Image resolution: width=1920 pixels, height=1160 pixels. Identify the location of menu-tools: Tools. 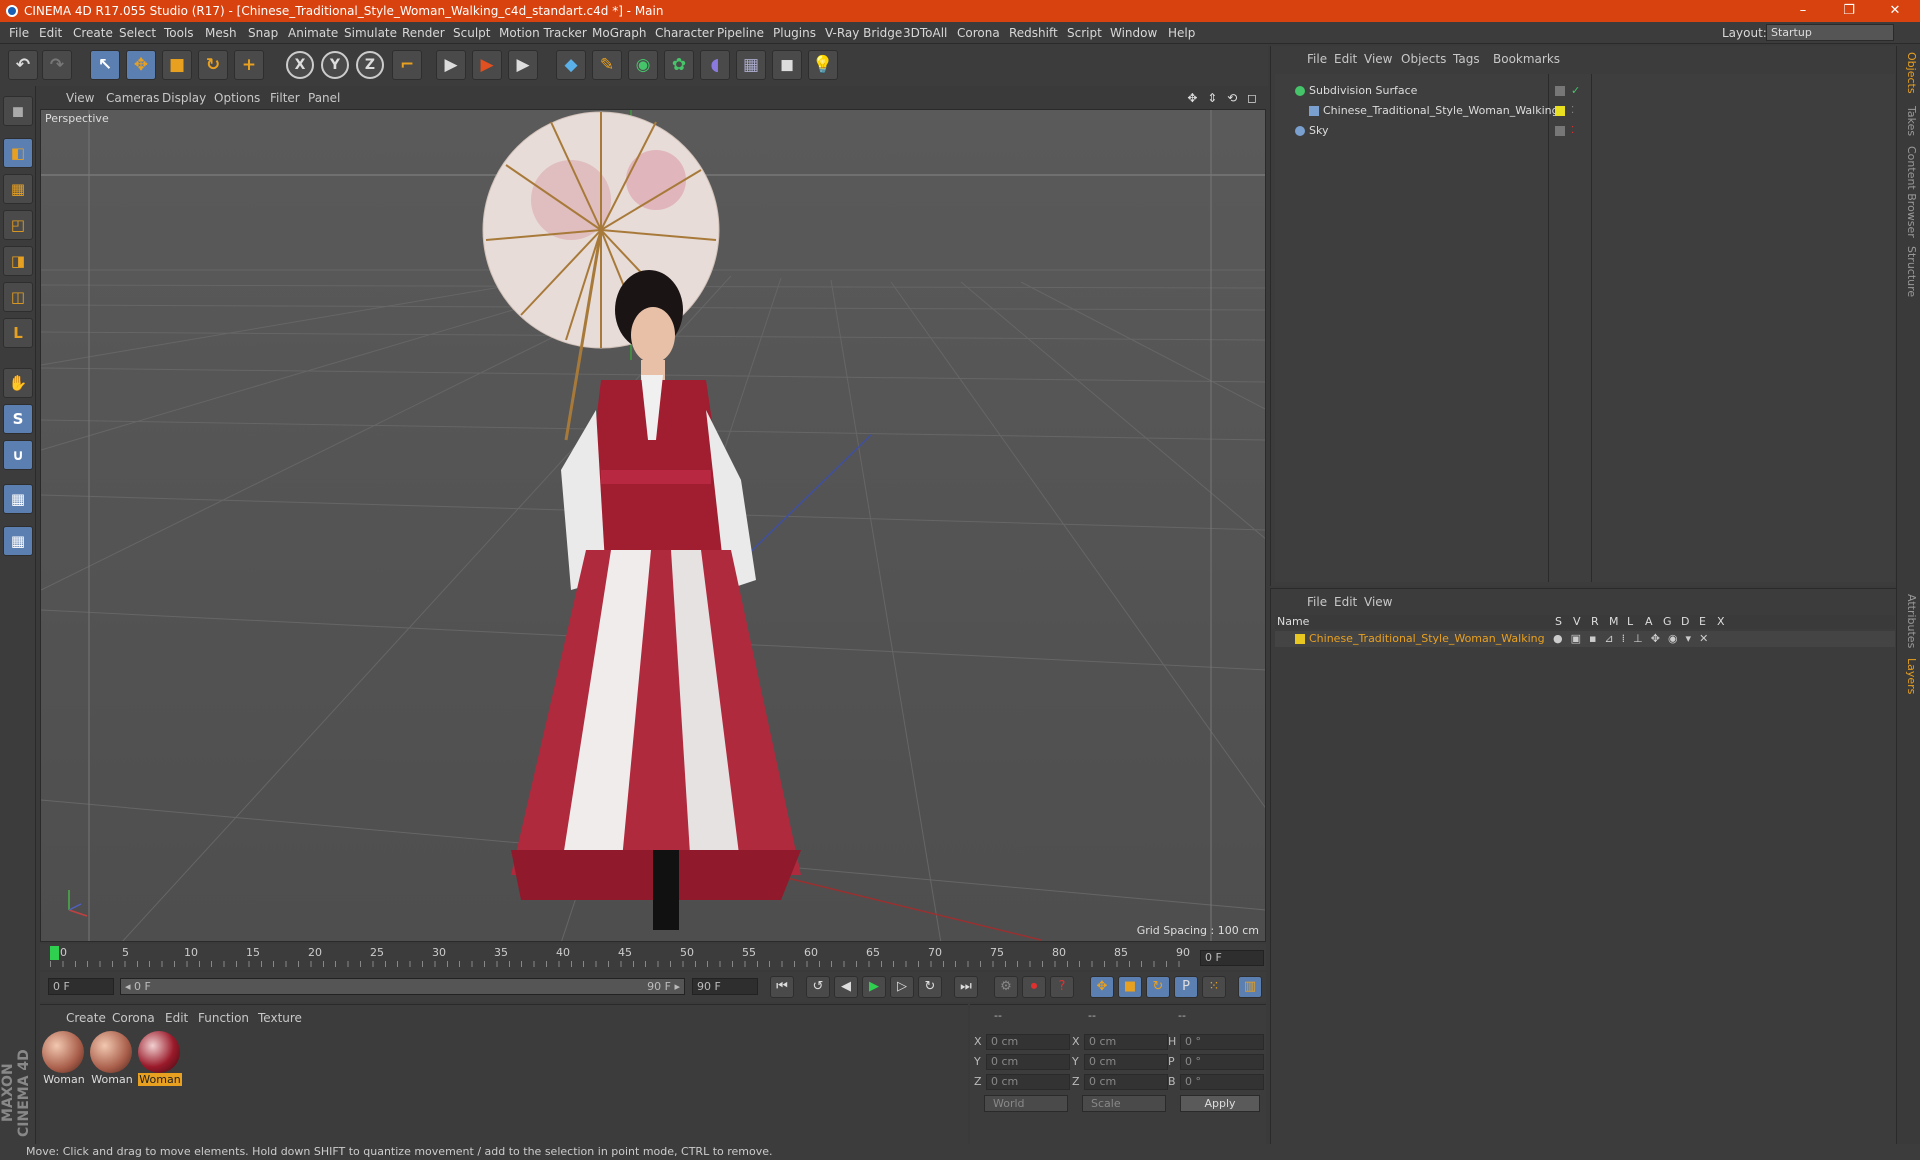
(179, 33).